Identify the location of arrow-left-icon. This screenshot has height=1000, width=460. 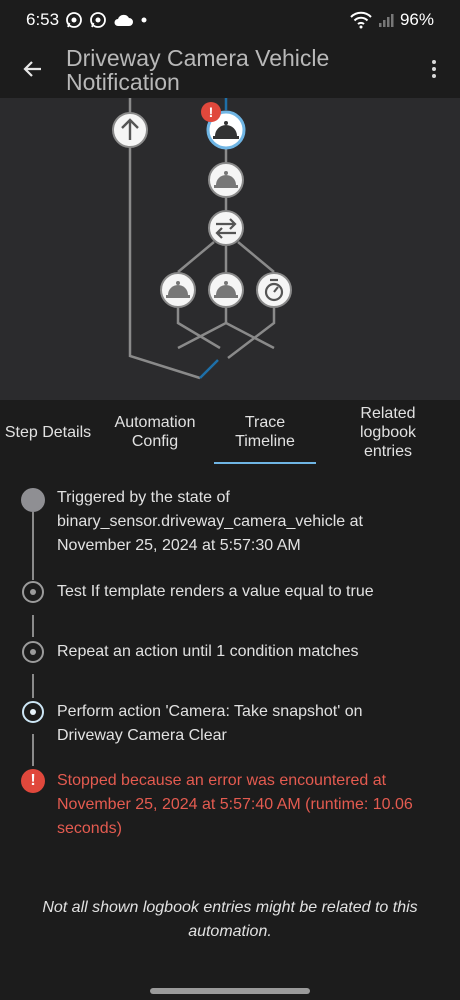
(32, 69).